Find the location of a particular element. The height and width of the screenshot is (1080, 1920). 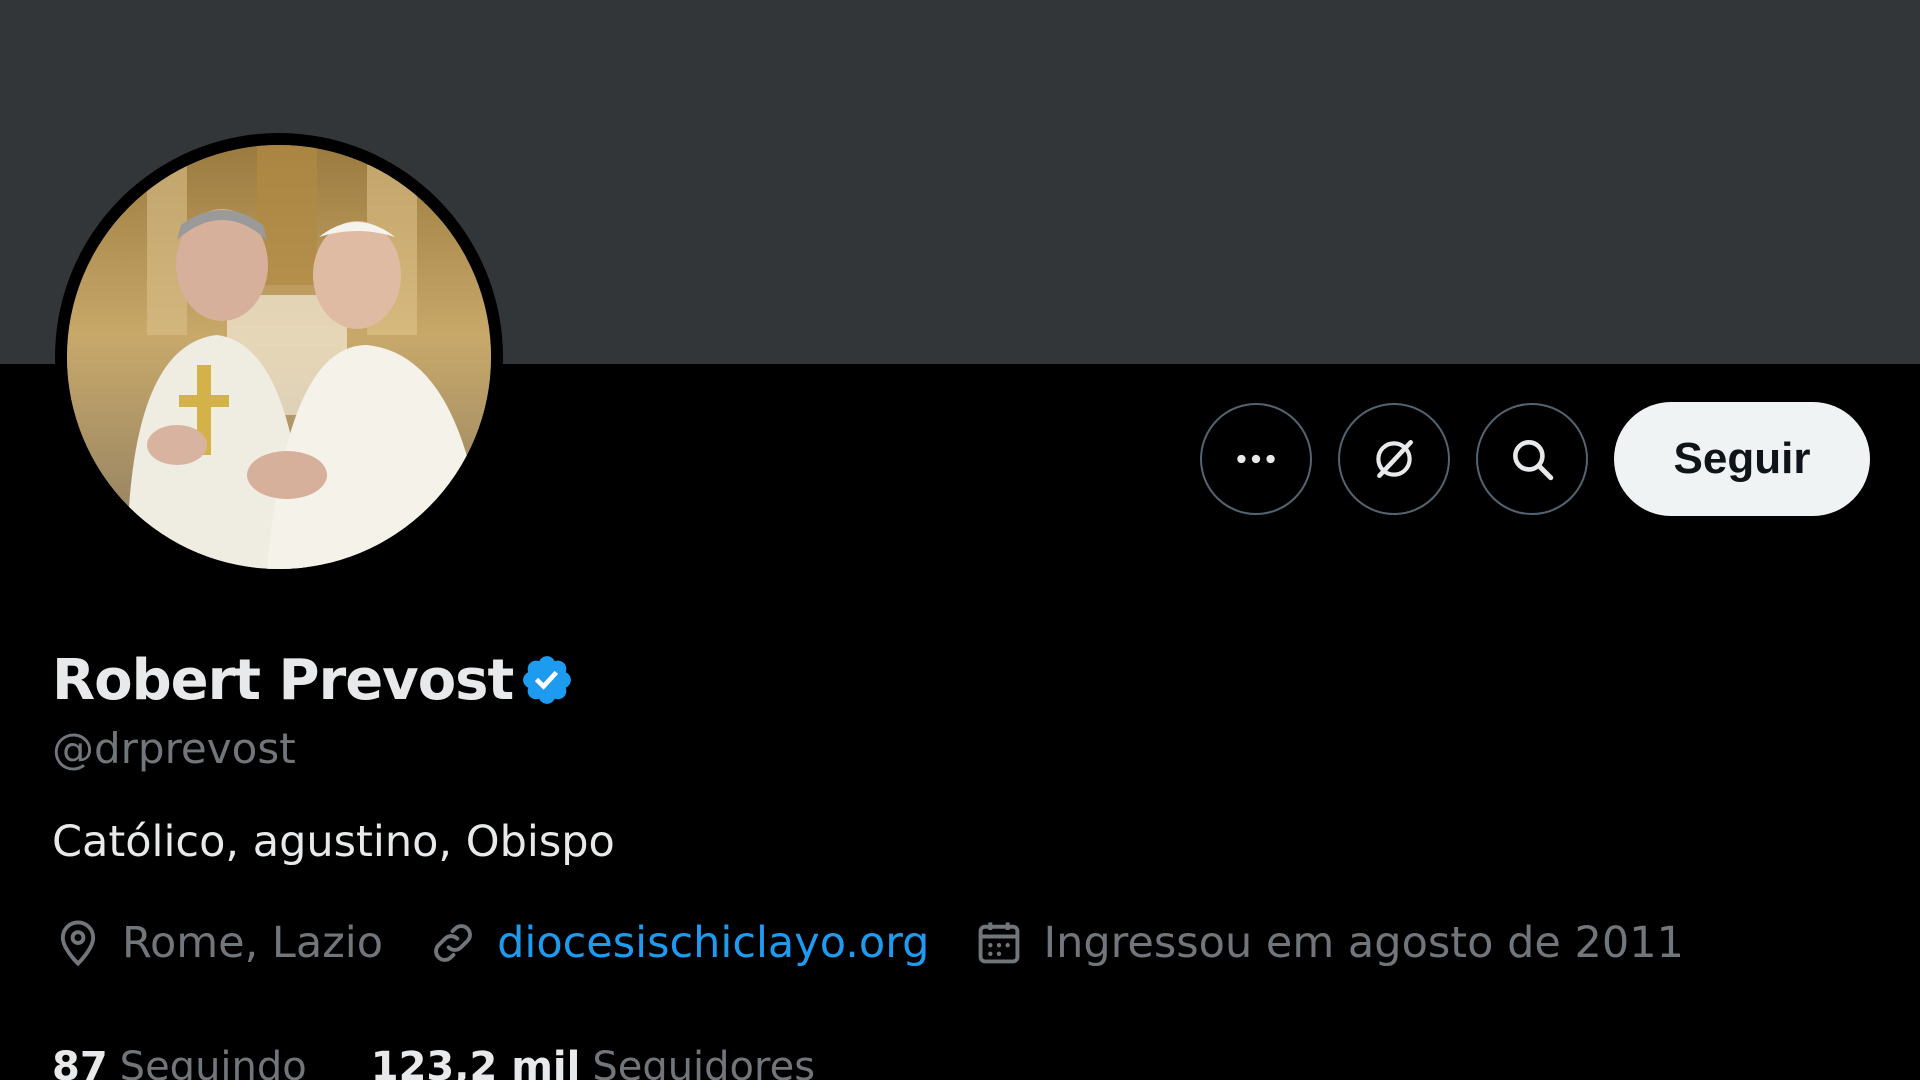

profile-handle: @drprevost is located at coordinates (174, 748).